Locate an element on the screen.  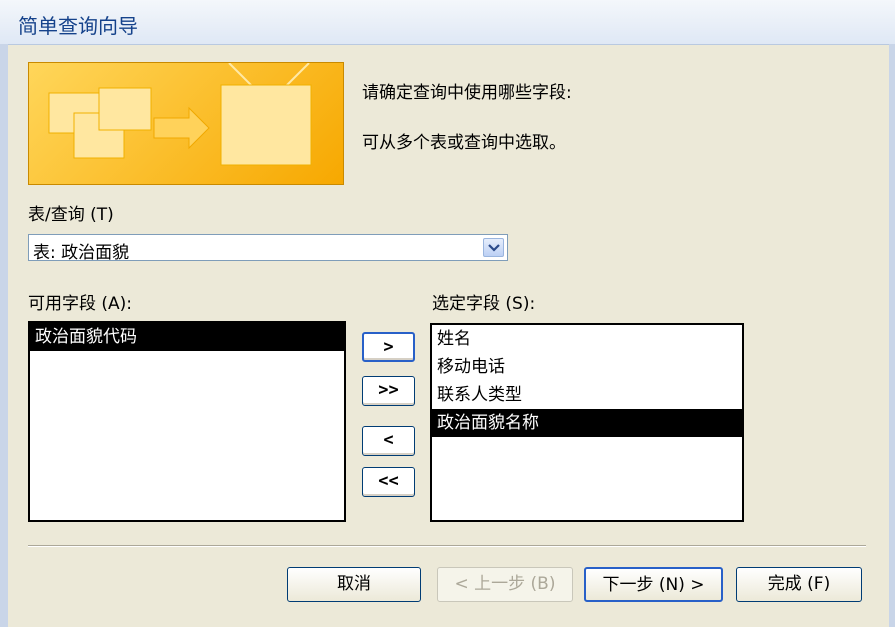
wizard-banner-image is located at coordinates (186, 123).